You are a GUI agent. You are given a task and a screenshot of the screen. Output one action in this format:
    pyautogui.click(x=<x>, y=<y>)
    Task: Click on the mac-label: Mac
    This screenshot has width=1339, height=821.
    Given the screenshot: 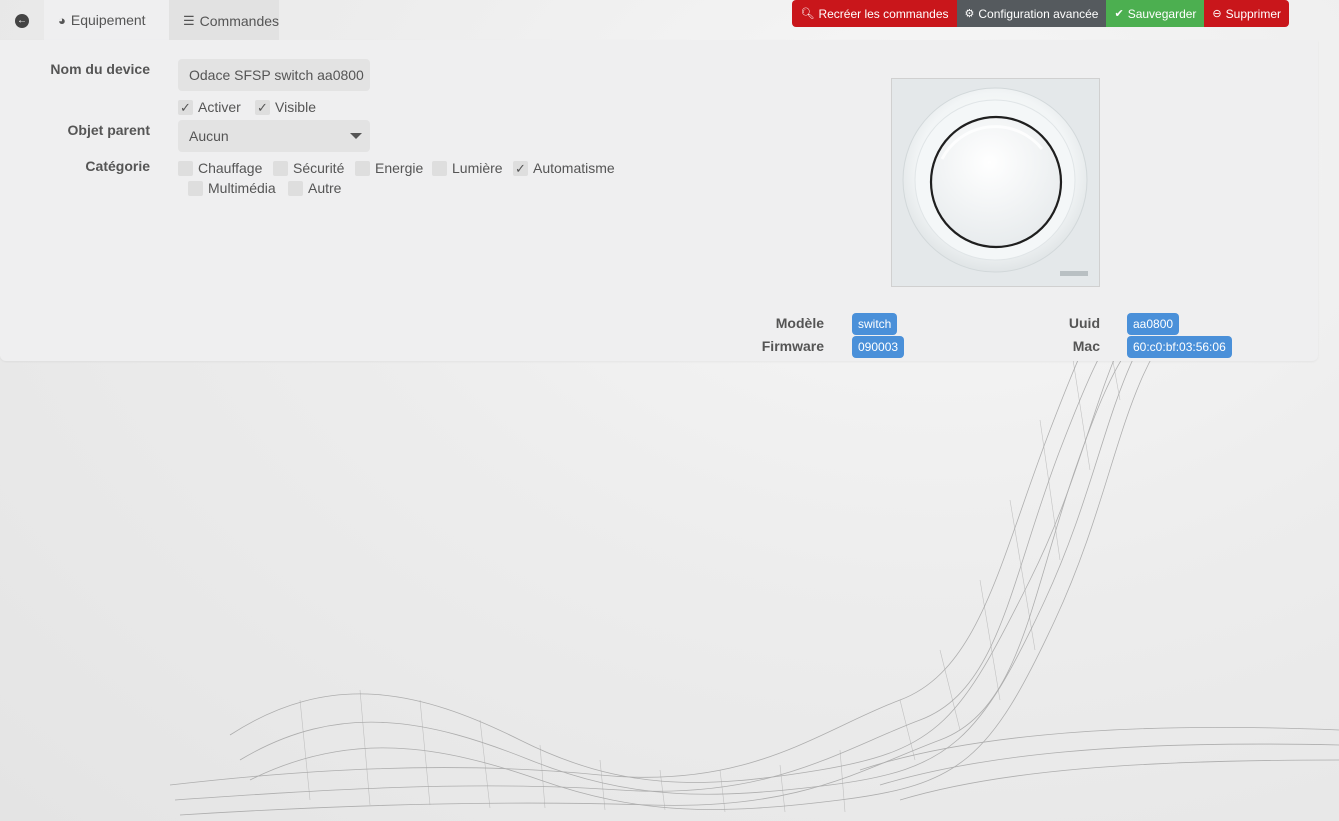 What is the action you would take?
    pyautogui.click(x=1086, y=346)
    